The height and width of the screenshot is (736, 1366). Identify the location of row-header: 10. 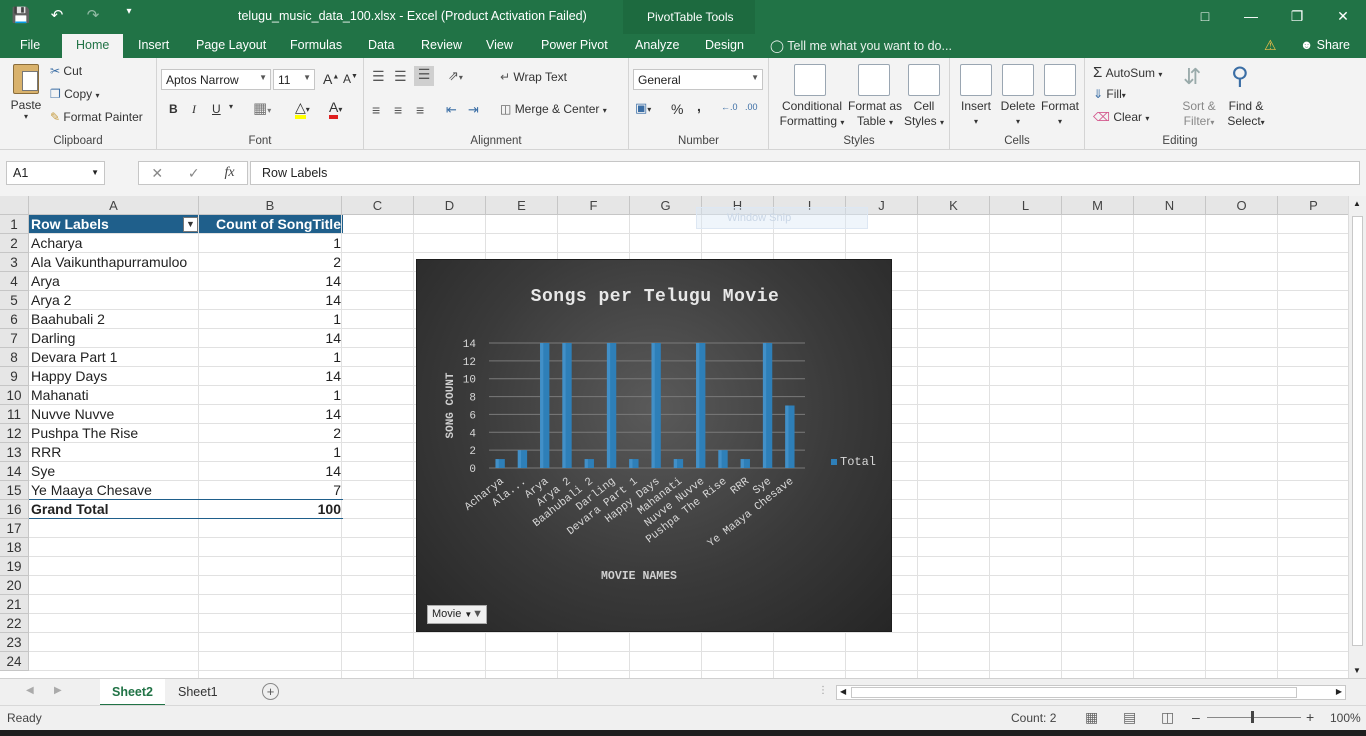
(14, 395).